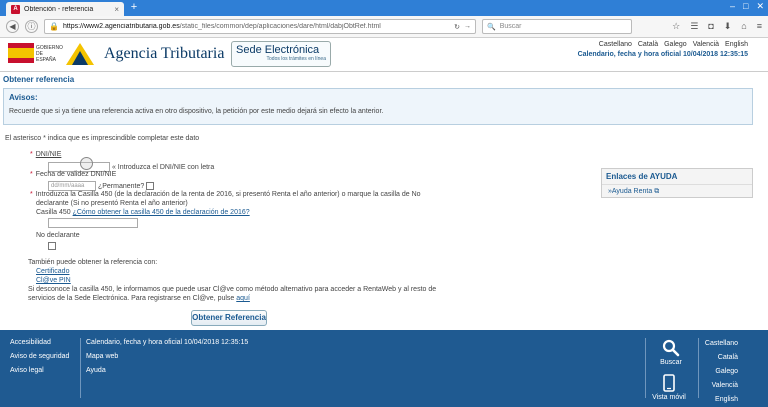 The width and height of the screenshot is (768, 407). What do you see at coordinates (732, 6) in the screenshot?
I see `minimize-icon: –` at bounding box center [732, 6].